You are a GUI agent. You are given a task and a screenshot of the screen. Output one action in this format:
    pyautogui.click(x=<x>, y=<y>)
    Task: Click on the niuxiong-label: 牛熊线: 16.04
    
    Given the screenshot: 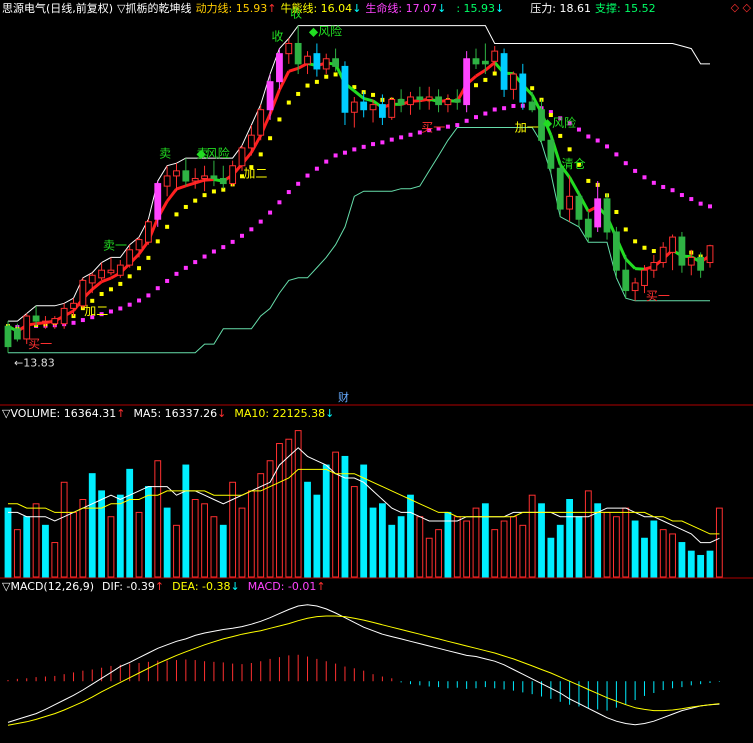 What is the action you would take?
    pyautogui.click(x=316, y=8)
    